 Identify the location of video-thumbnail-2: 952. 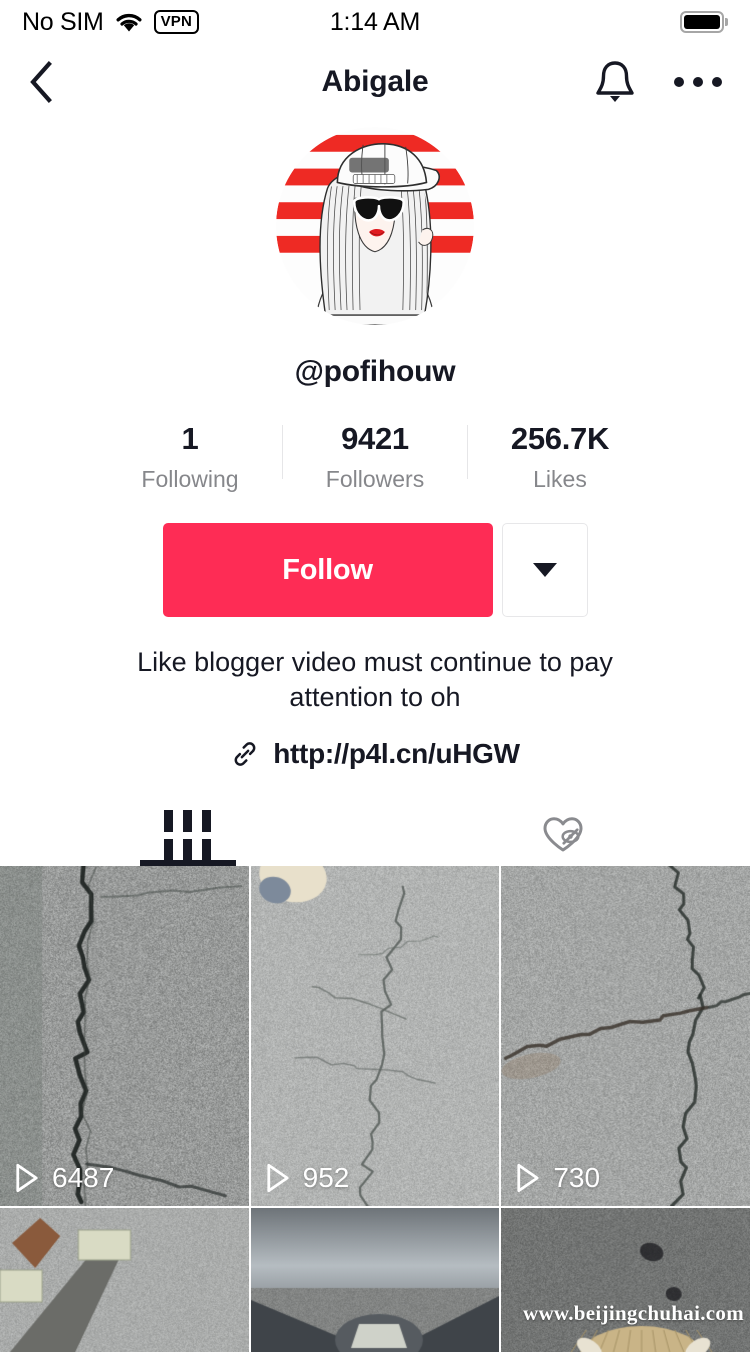
(375, 1036).